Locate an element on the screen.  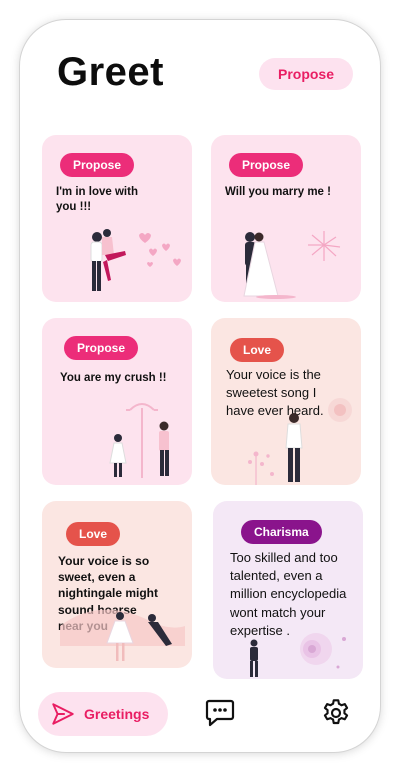
talented-man-illustration is located at coordinates (298, 655).